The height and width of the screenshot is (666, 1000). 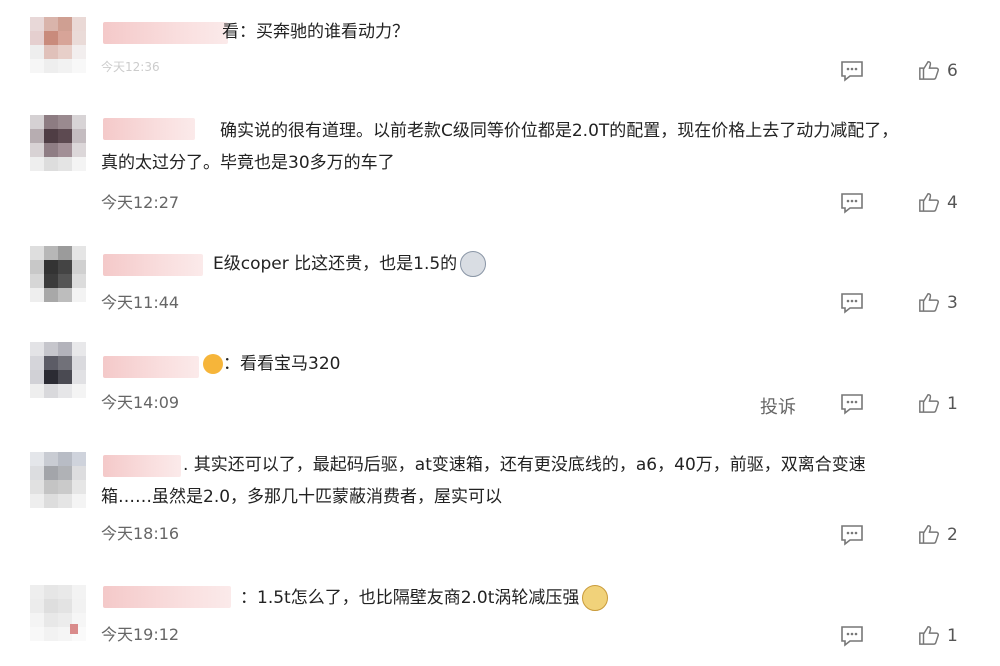 I want to click on comment-text: ：看看宝马320, so click(x=270, y=364).